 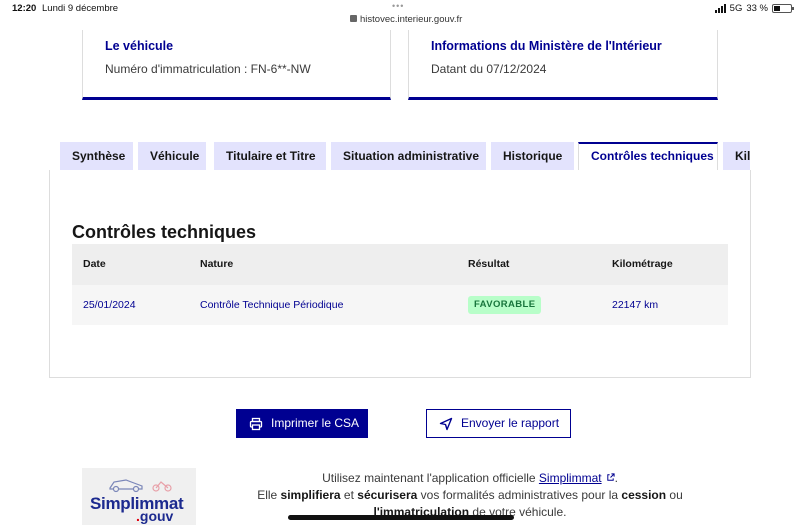 I want to click on signal-icon, so click(x=720, y=8).